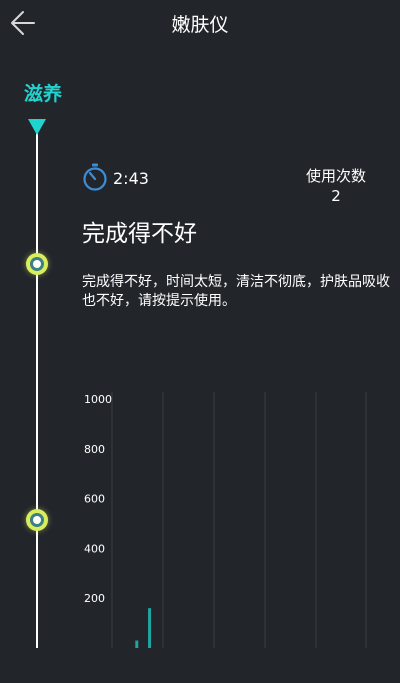 The width and height of the screenshot is (400, 683). Describe the element at coordinates (94, 499) in the screenshot. I see `y-tick-label: 600` at that location.